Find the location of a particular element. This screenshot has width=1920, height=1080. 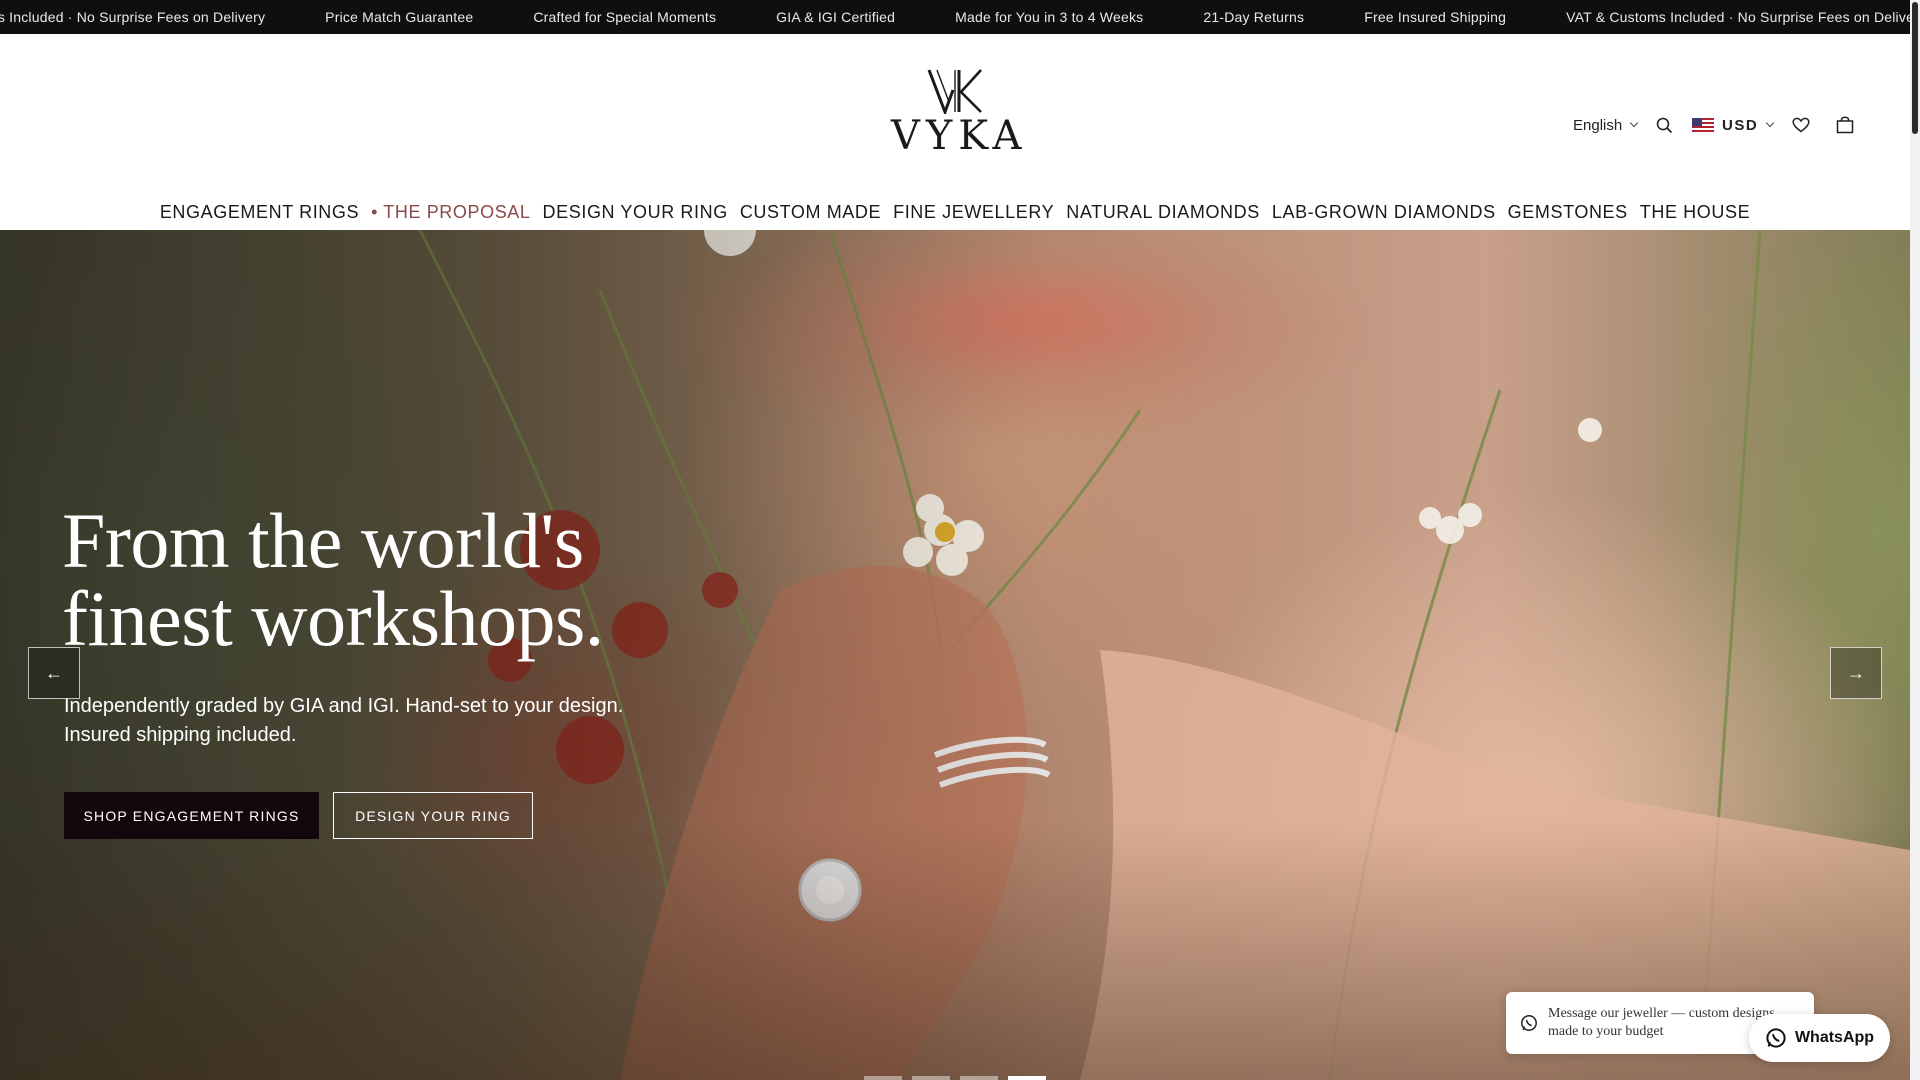

logo-wordmark: VYKA is located at coordinates (959, 136).